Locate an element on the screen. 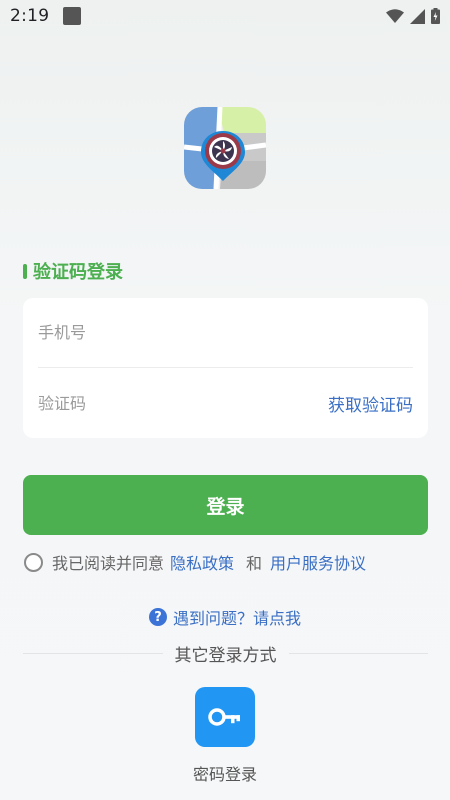 This screenshot has height=800, width=450. phone-input is located at coordinates (225, 332).